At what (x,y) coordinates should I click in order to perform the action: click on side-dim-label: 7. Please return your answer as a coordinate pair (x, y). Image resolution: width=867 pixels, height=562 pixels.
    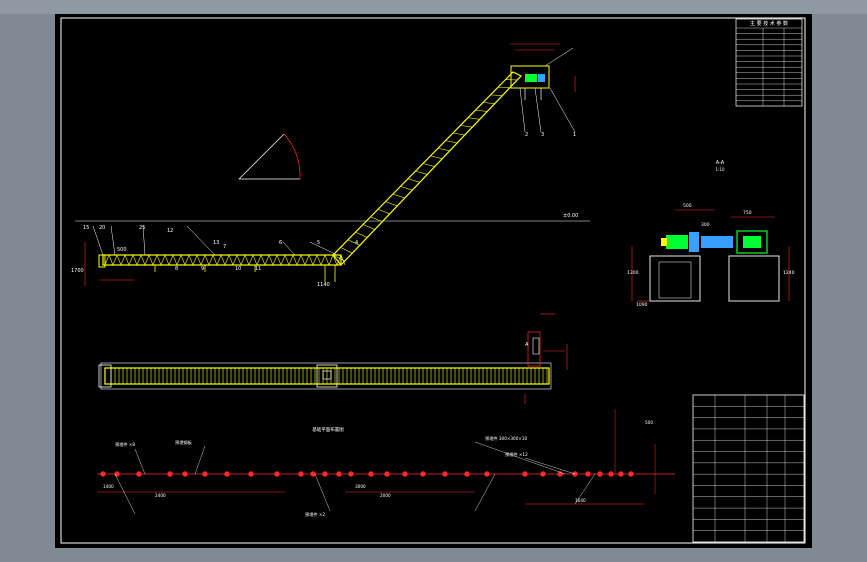
    Looking at the image, I should click on (224, 247).